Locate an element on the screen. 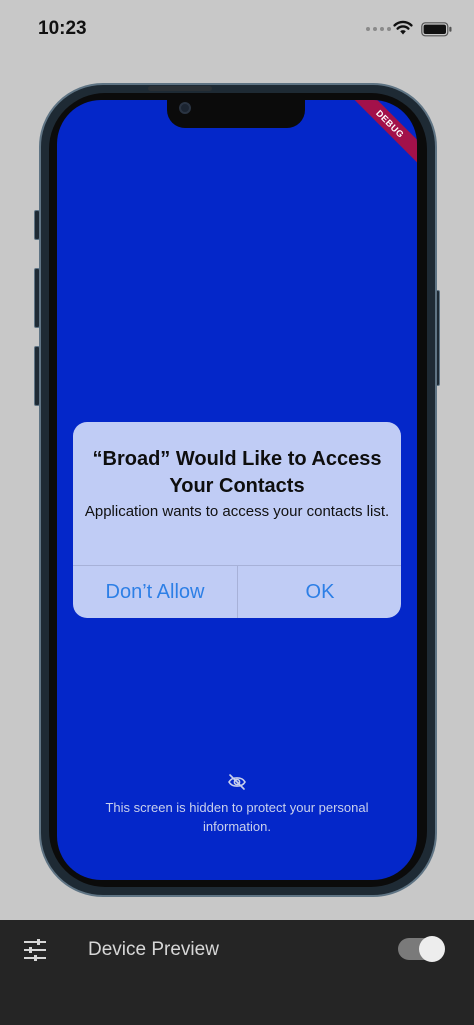 The height and width of the screenshot is (1025, 474). sliders-icon is located at coordinates (35, 950).